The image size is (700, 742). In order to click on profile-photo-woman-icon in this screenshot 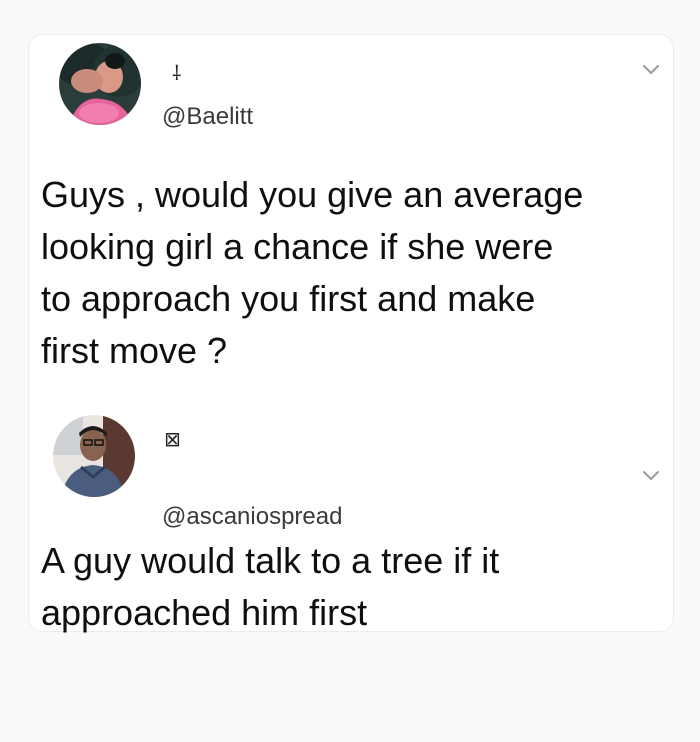, I will do `click(100, 84)`.